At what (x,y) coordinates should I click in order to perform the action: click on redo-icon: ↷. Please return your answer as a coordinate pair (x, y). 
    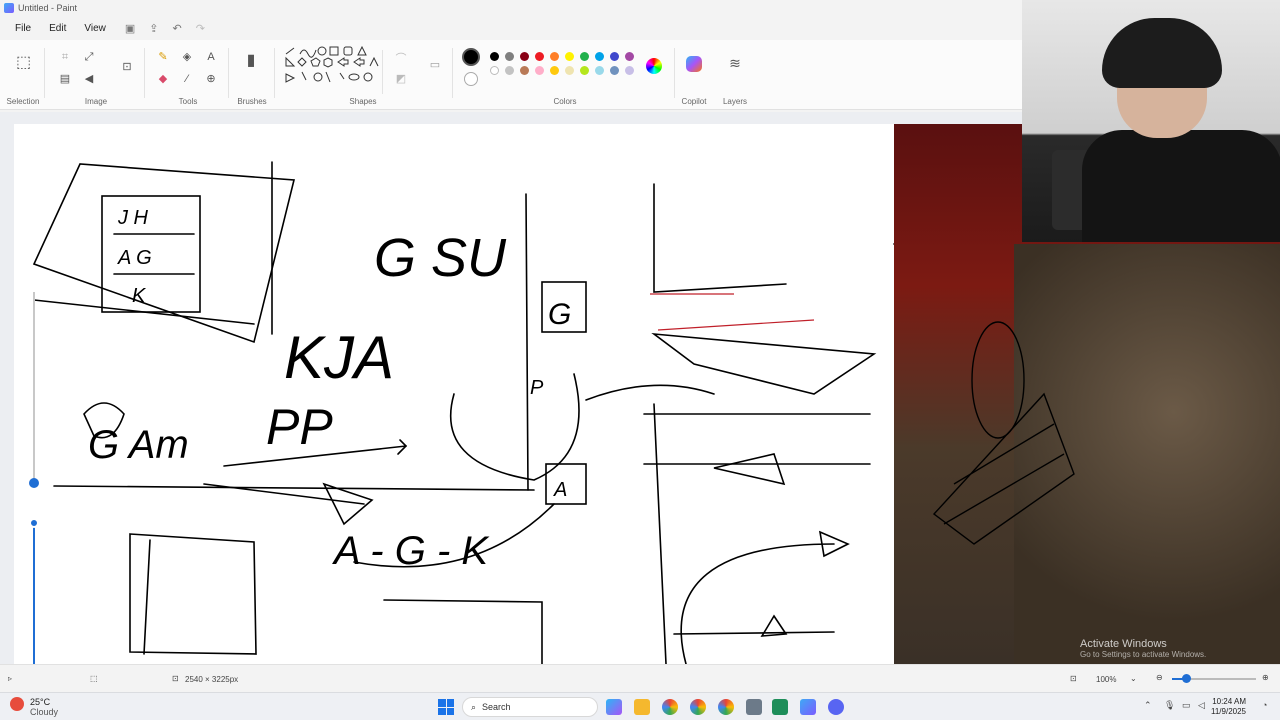
    Looking at the image, I should click on (200, 28).